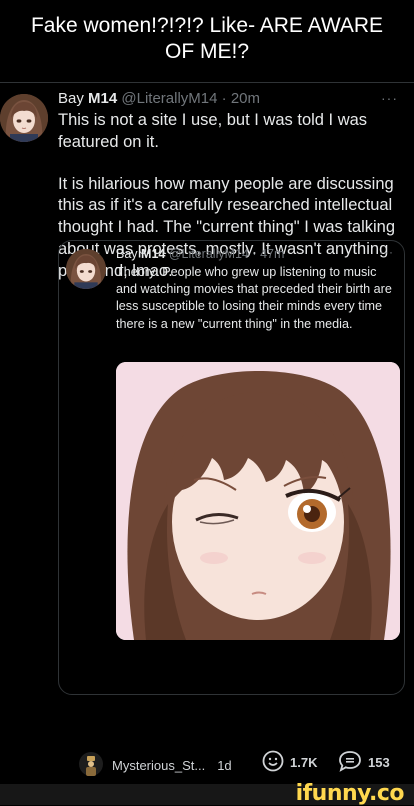 The height and width of the screenshot is (806, 414). What do you see at coordinates (207, 82) in the screenshot?
I see `header-divider` at bounding box center [207, 82].